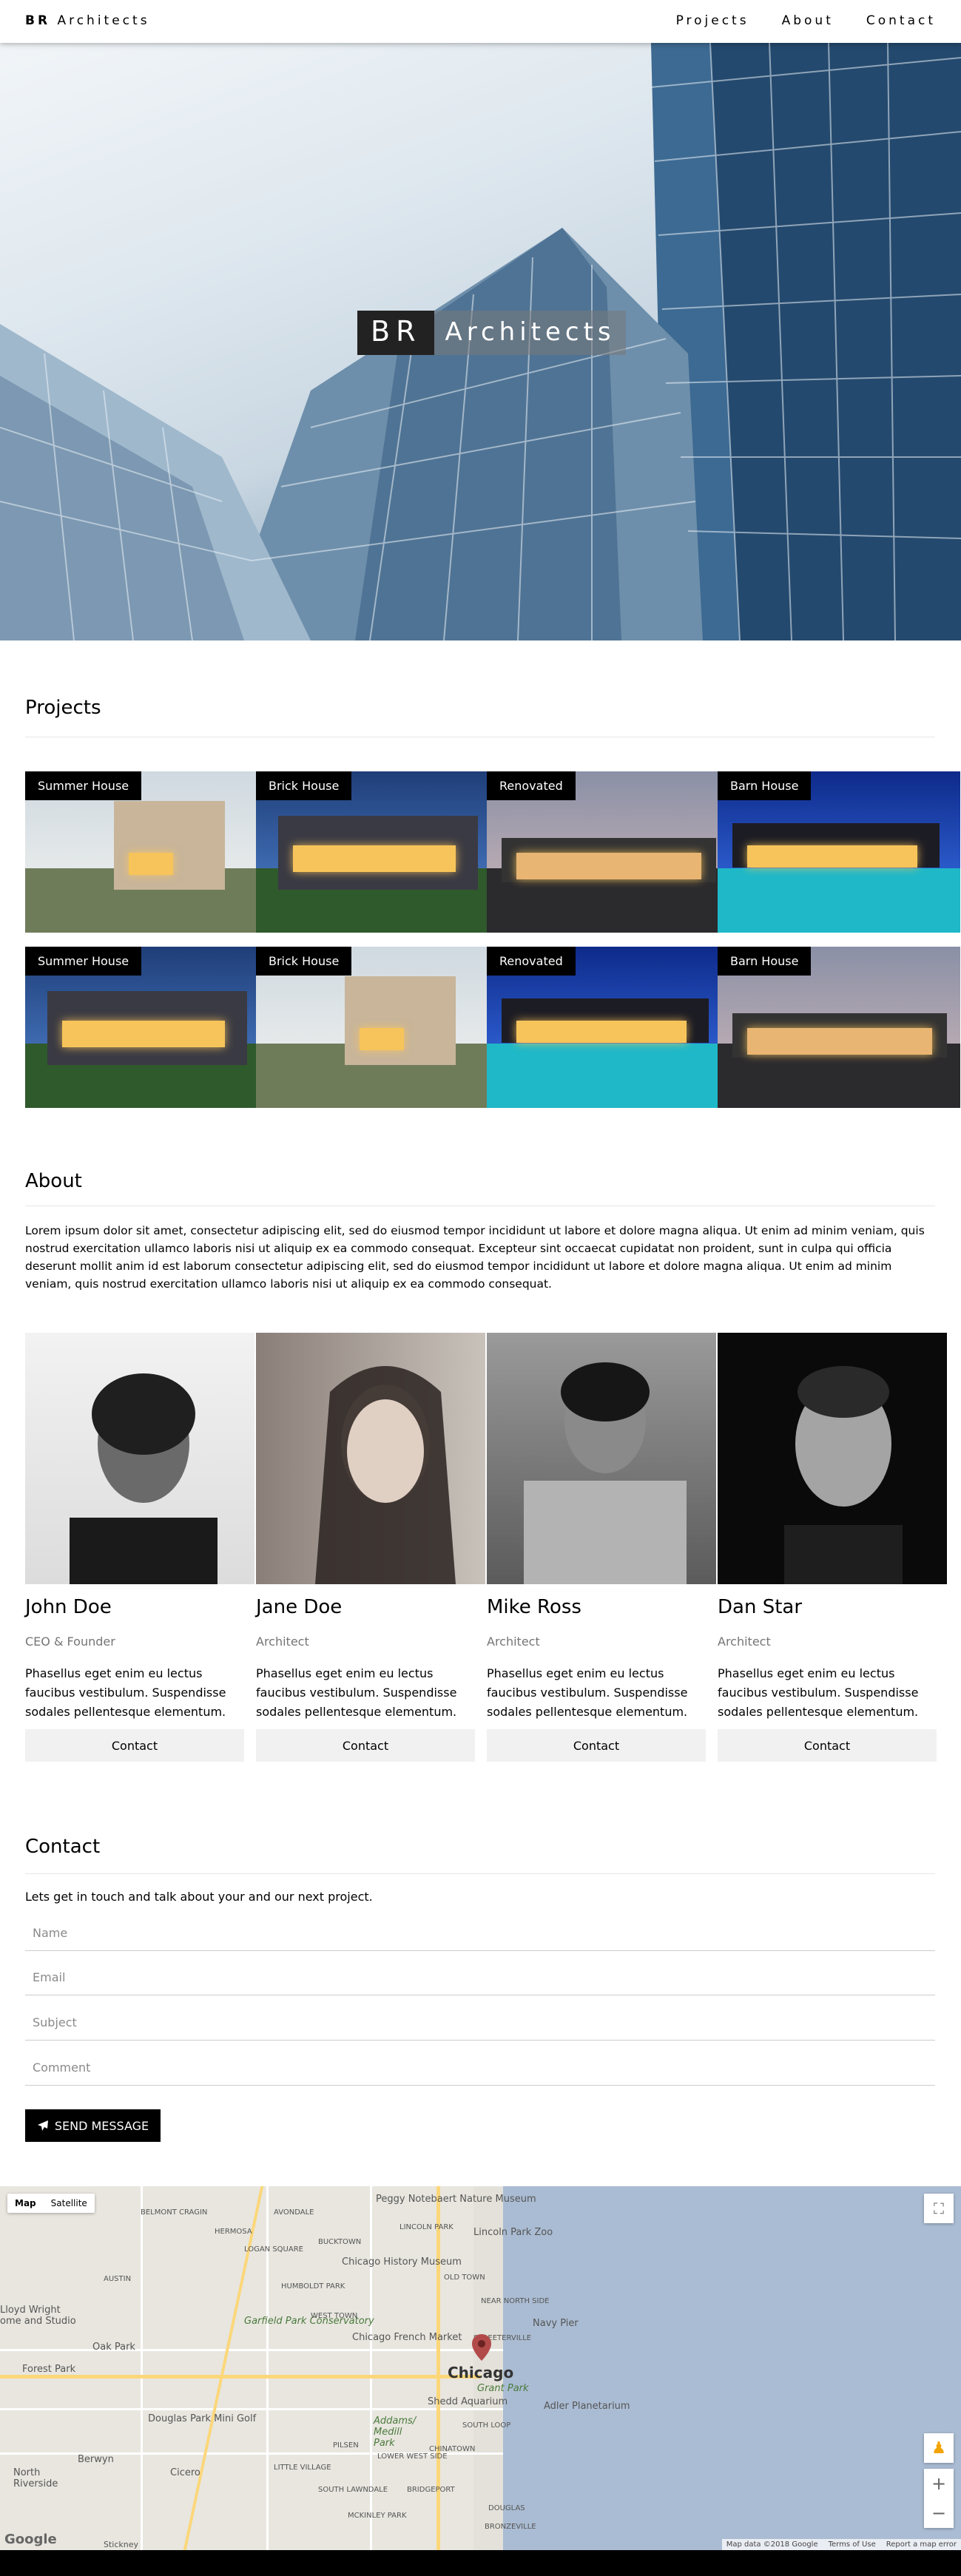 Image resolution: width=961 pixels, height=2576 pixels. I want to click on footer-bar, so click(480, 2563).